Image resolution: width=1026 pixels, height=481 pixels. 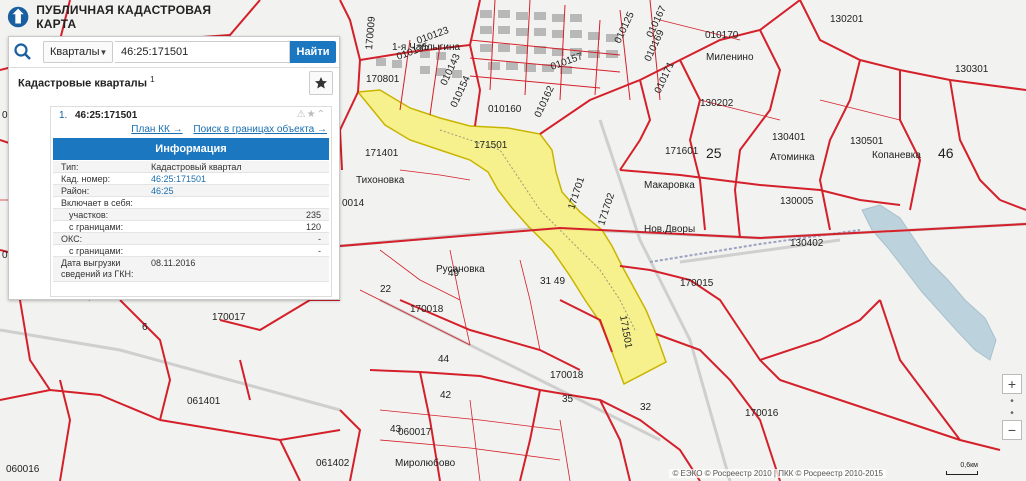 I want to click on info-header: Информация, so click(x=191, y=149).